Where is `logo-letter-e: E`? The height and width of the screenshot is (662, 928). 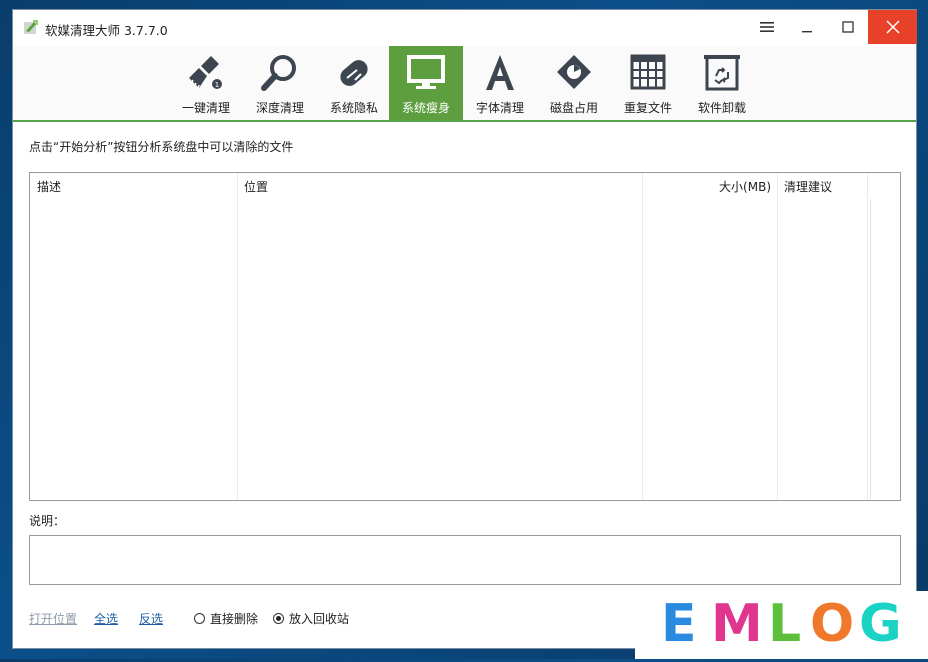 logo-letter-e: E is located at coordinates (679, 624).